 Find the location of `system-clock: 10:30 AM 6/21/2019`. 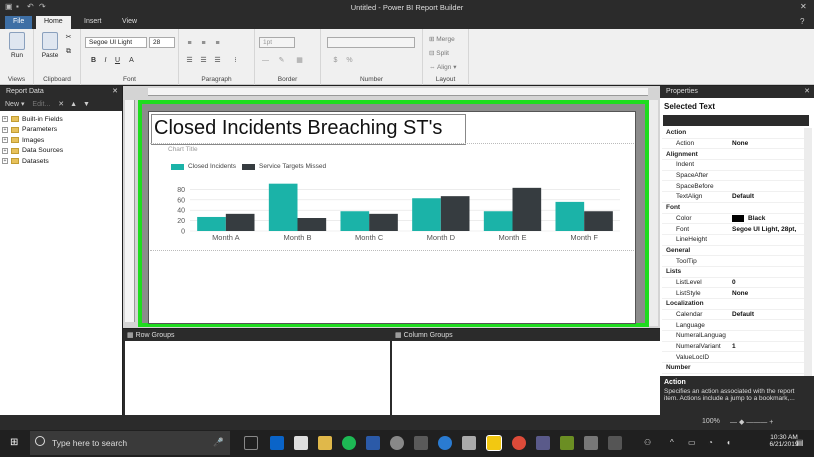

system-clock: 10:30 AM 6/21/2019 is located at coordinates (784, 441).